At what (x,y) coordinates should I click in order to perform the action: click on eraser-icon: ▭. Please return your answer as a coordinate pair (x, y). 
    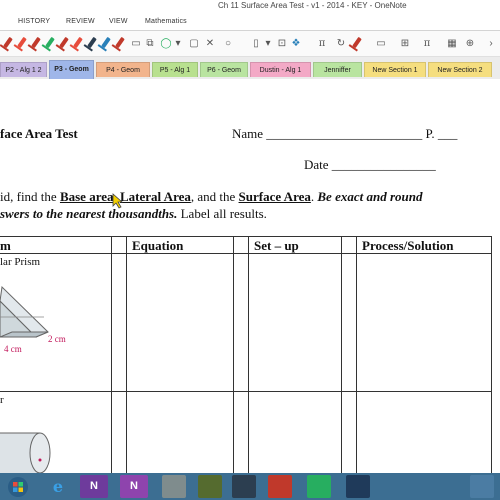
    Looking at the image, I should click on (136, 44).